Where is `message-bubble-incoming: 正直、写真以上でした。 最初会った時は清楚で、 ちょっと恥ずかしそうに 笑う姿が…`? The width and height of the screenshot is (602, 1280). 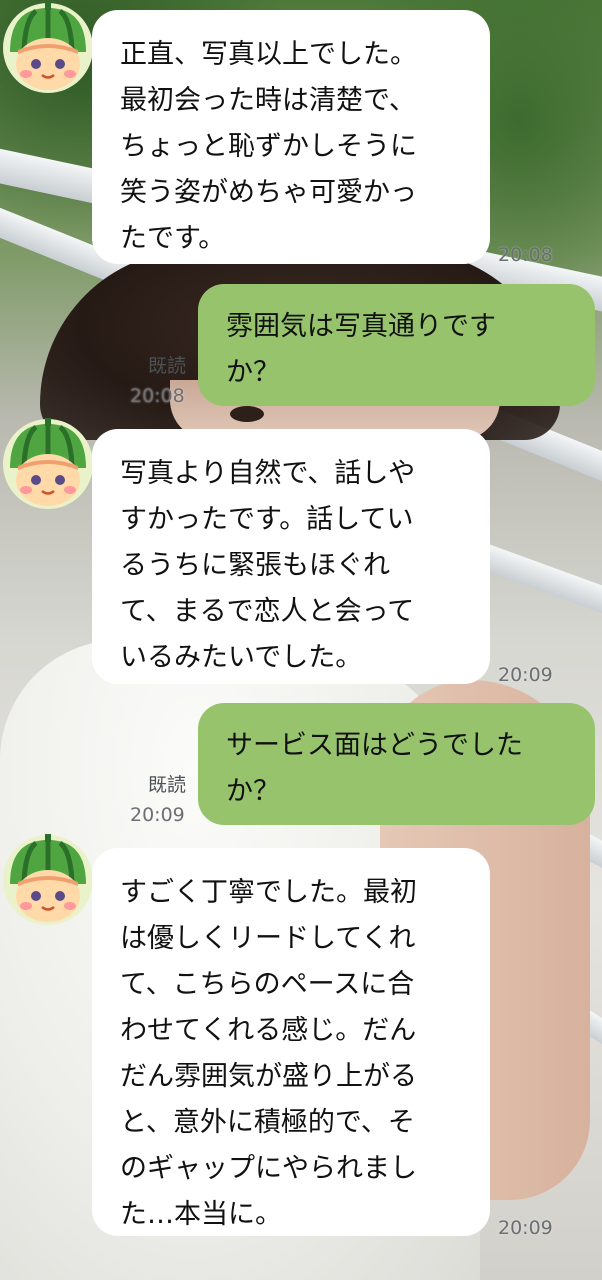 message-bubble-incoming: 正直、写真以上でした。 最初会った時は清楚で、 ちょっと恥ずかしそうに 笑う姿が… is located at coordinates (291, 137).